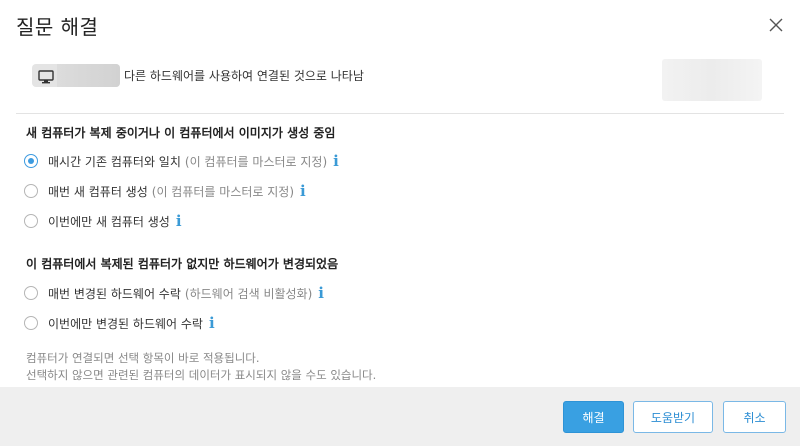 This screenshot has width=800, height=446. I want to click on device-name-redacted, so click(88, 75).